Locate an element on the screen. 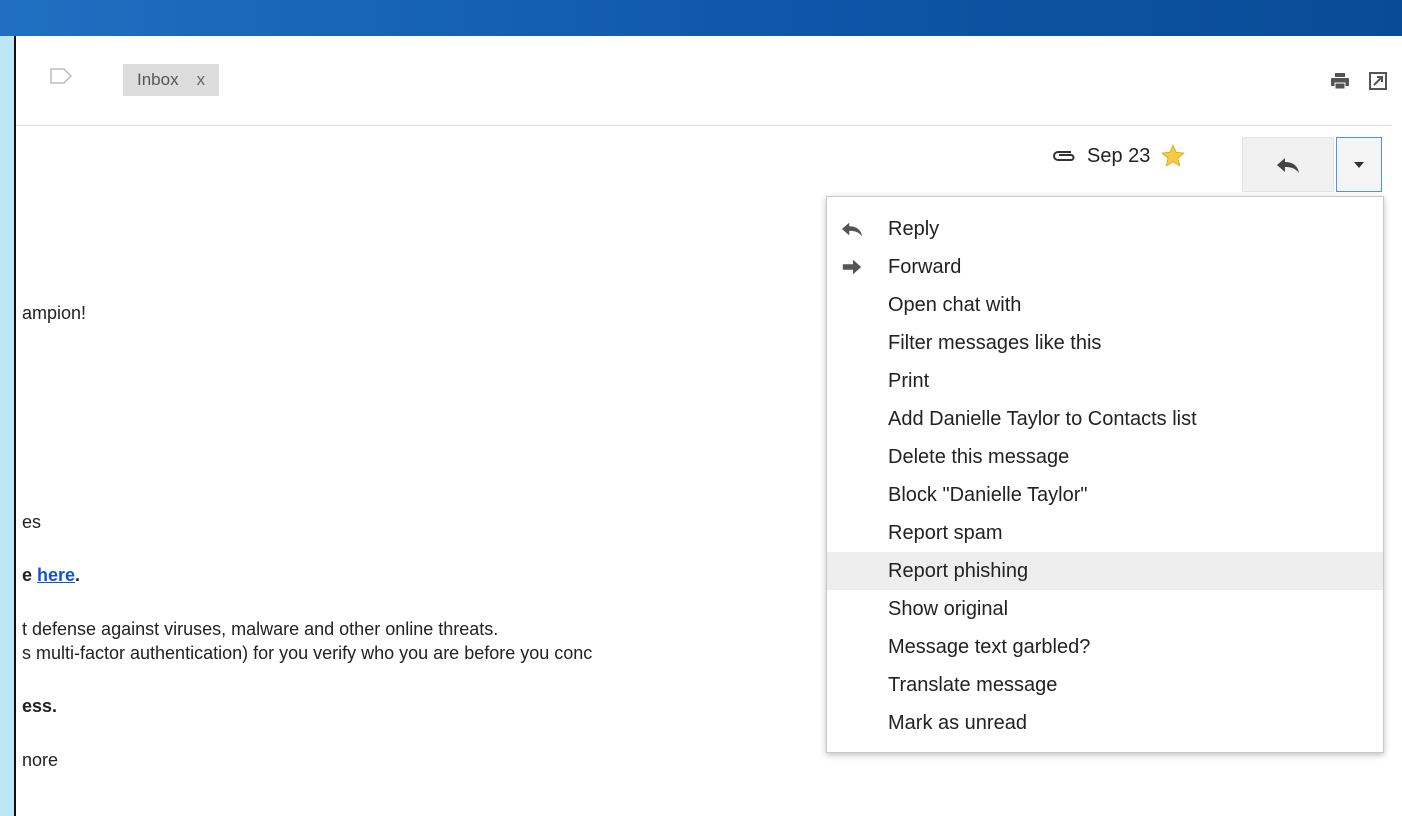  menu-item-label: Delete this message is located at coordinates (979, 456).